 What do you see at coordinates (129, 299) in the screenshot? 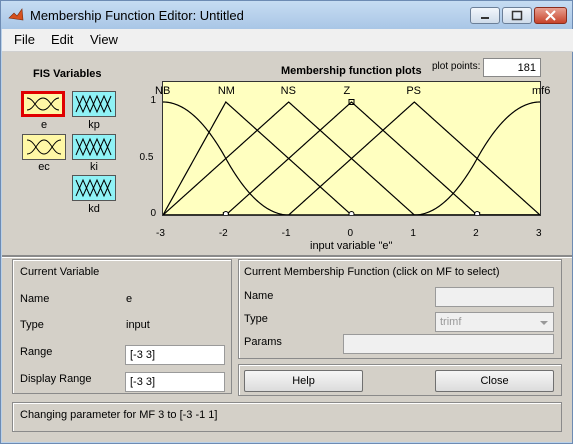
I see `variable-name-value: e` at bounding box center [129, 299].